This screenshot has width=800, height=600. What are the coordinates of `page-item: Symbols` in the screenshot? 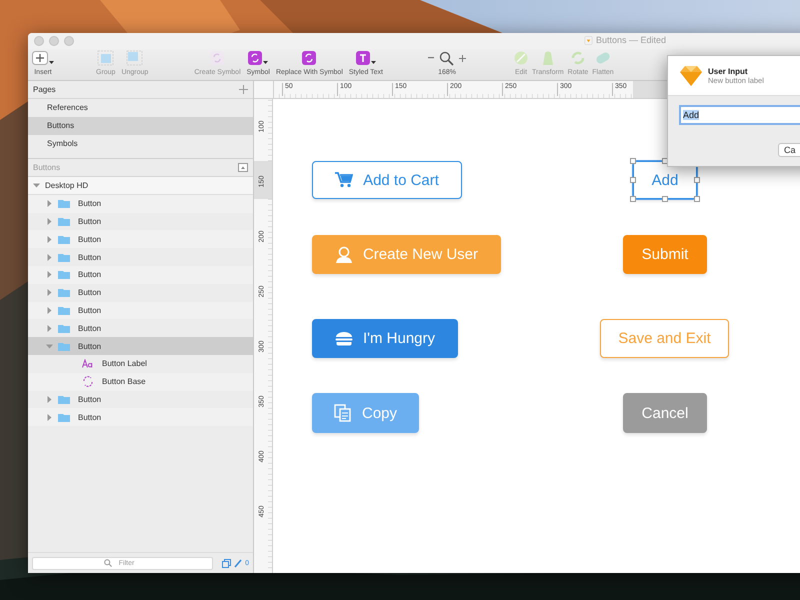 It's located at (140, 144).